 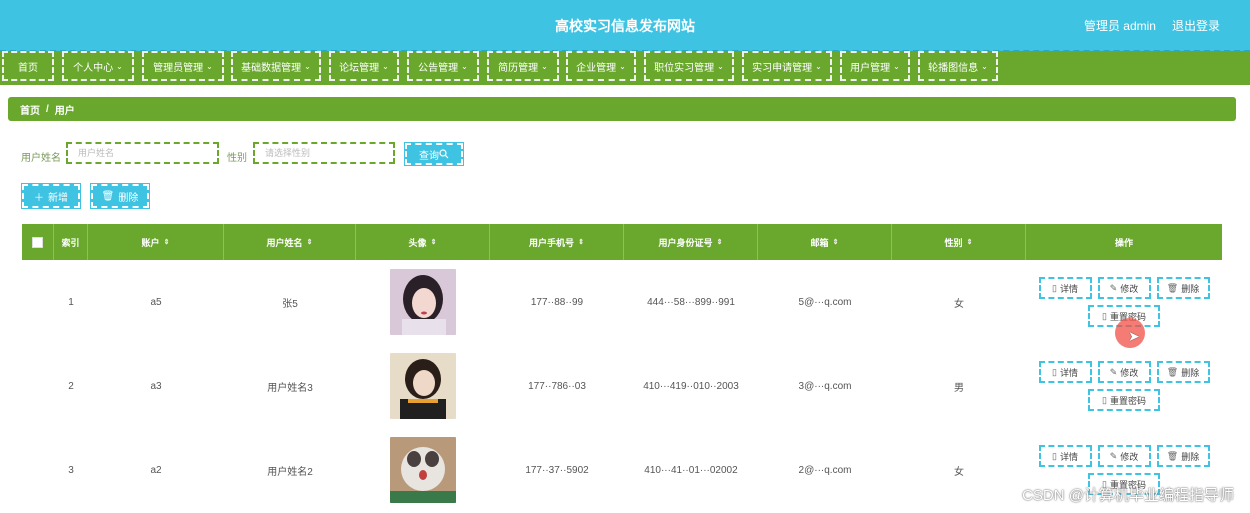 What do you see at coordinates (557, 302) in the screenshot?
I see `phone-cell: 177··88··99` at bounding box center [557, 302].